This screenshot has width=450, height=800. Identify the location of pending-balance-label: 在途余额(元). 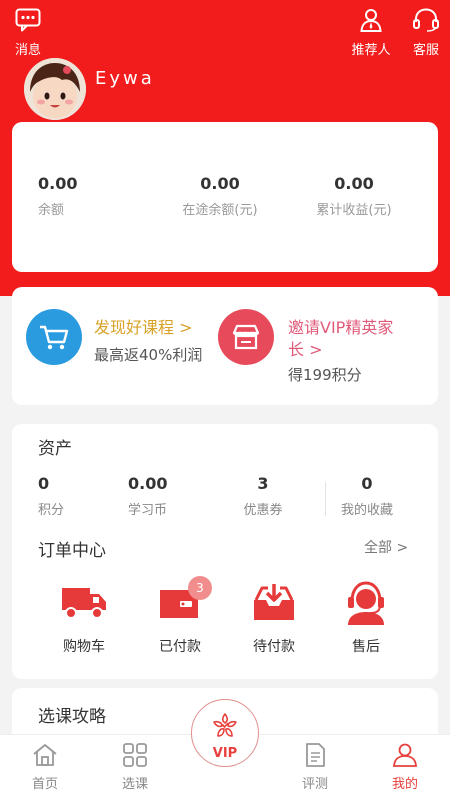
(220, 210).